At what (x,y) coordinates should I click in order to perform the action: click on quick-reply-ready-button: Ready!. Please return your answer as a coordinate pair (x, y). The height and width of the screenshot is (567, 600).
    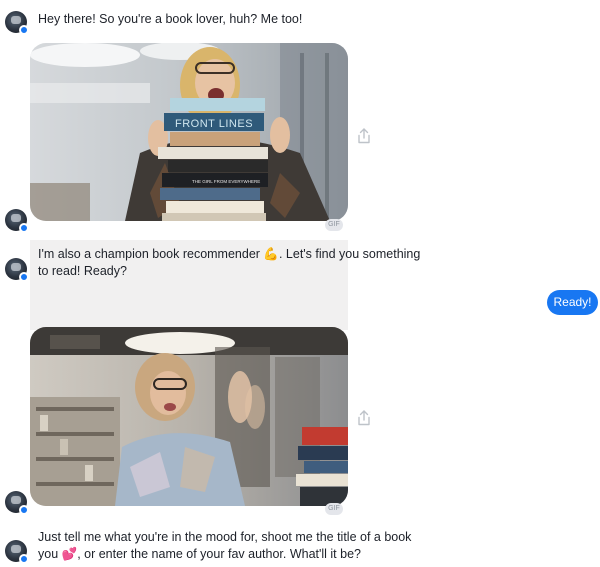
    Looking at the image, I should click on (572, 302).